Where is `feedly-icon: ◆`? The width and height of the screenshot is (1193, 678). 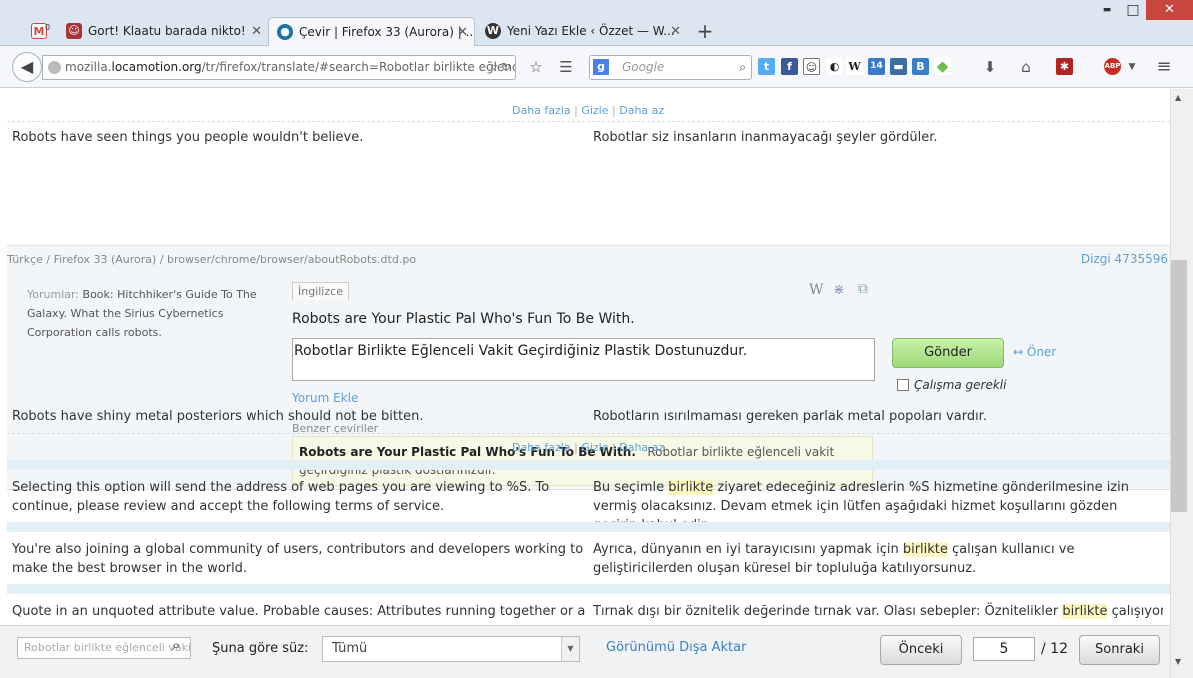 feedly-icon: ◆ is located at coordinates (942, 66).